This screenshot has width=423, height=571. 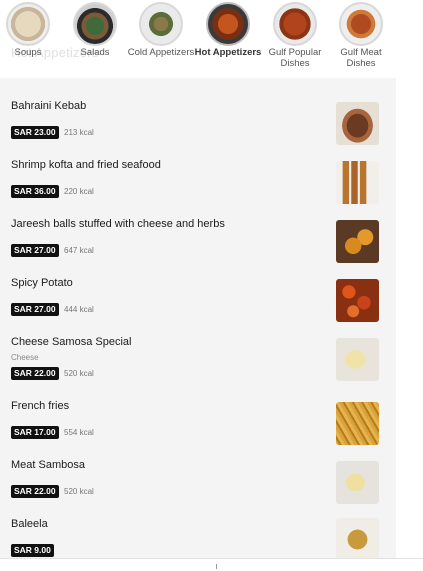 What do you see at coordinates (409, 285) in the screenshot?
I see `right-gutter` at bounding box center [409, 285].